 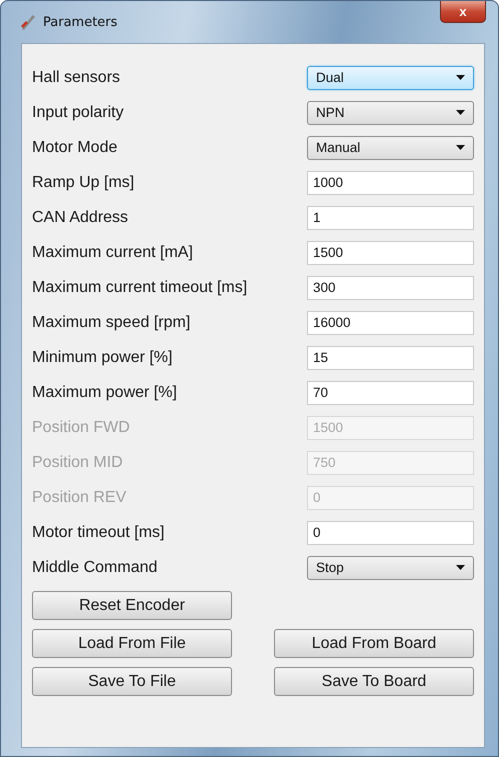 I want to click on field-label: Position FWD, so click(x=81, y=427).